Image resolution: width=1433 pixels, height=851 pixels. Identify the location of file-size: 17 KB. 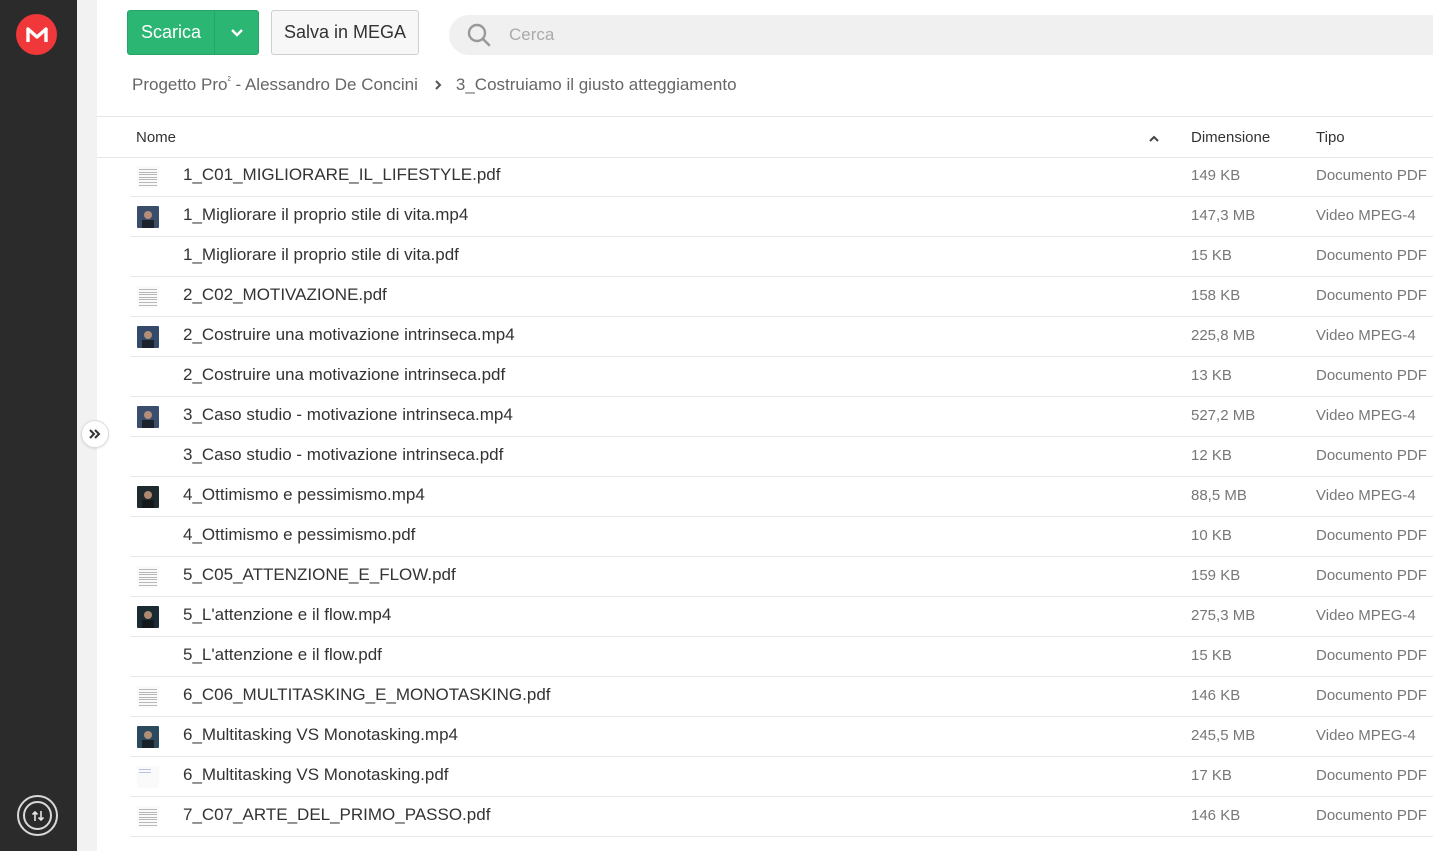
(1211, 775).